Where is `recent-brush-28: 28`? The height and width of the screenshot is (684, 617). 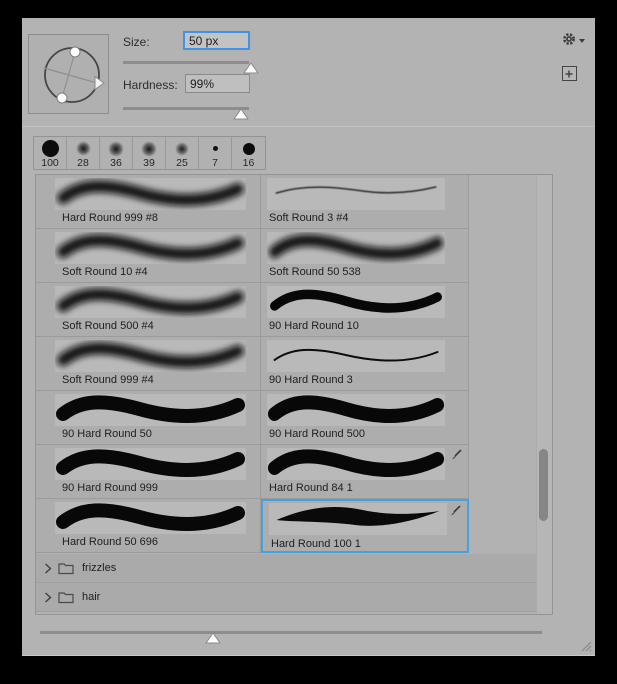 recent-brush-28: 28 is located at coordinates (83, 153).